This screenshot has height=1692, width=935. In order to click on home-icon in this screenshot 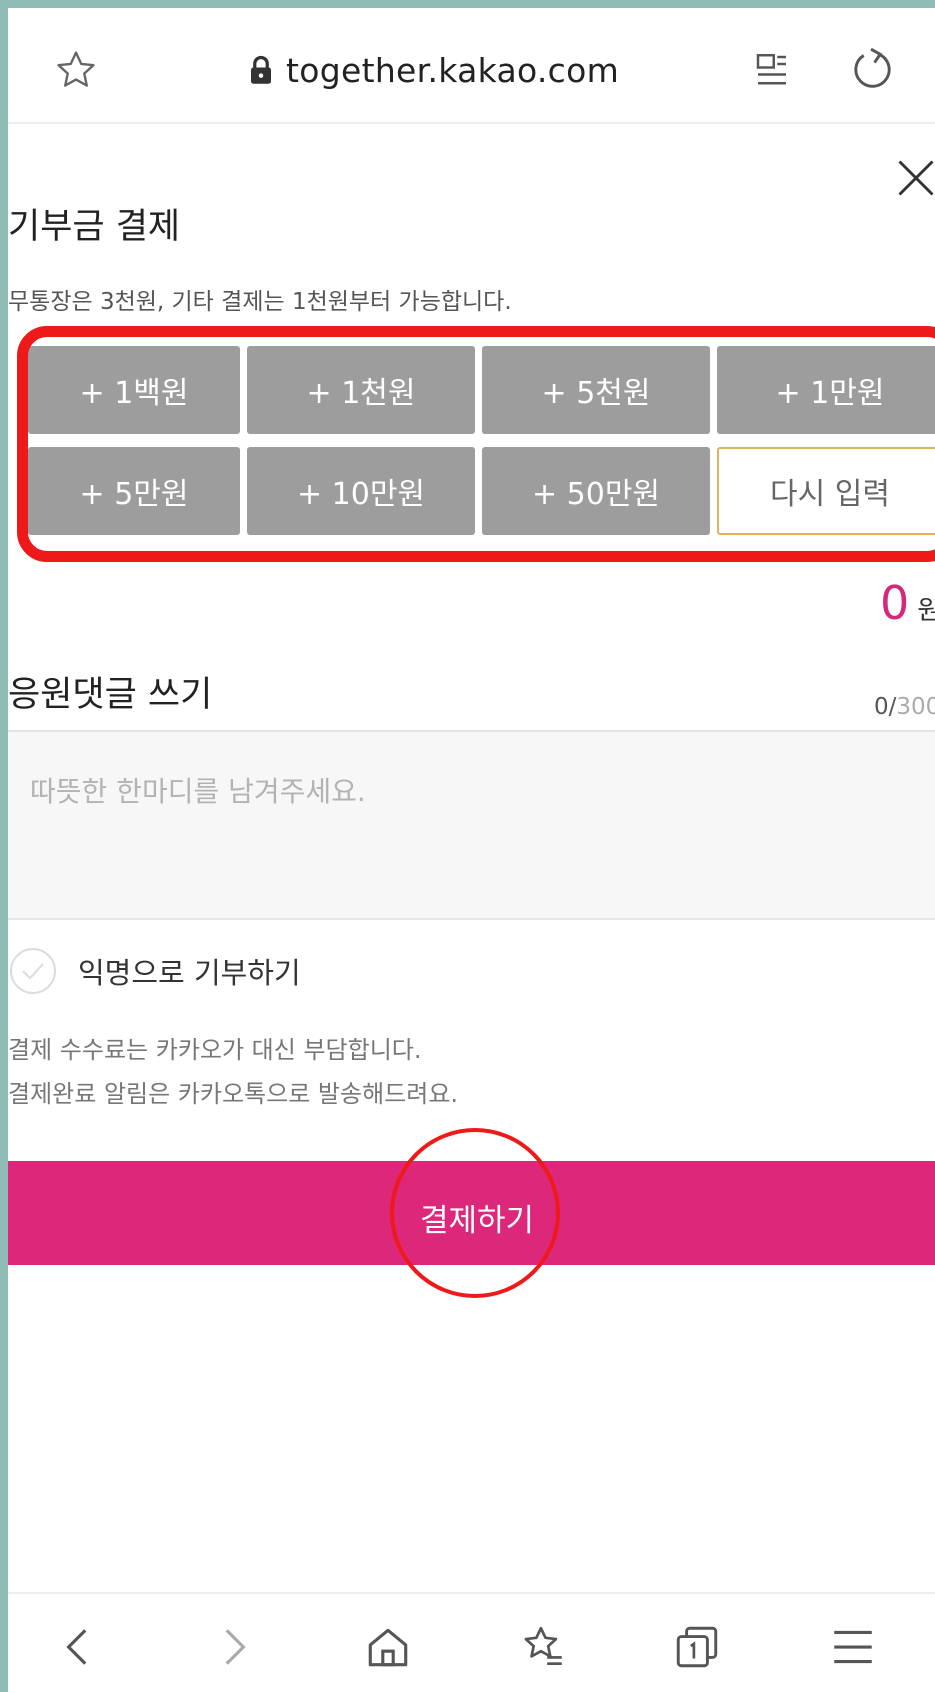, I will do `click(388, 1647)`.